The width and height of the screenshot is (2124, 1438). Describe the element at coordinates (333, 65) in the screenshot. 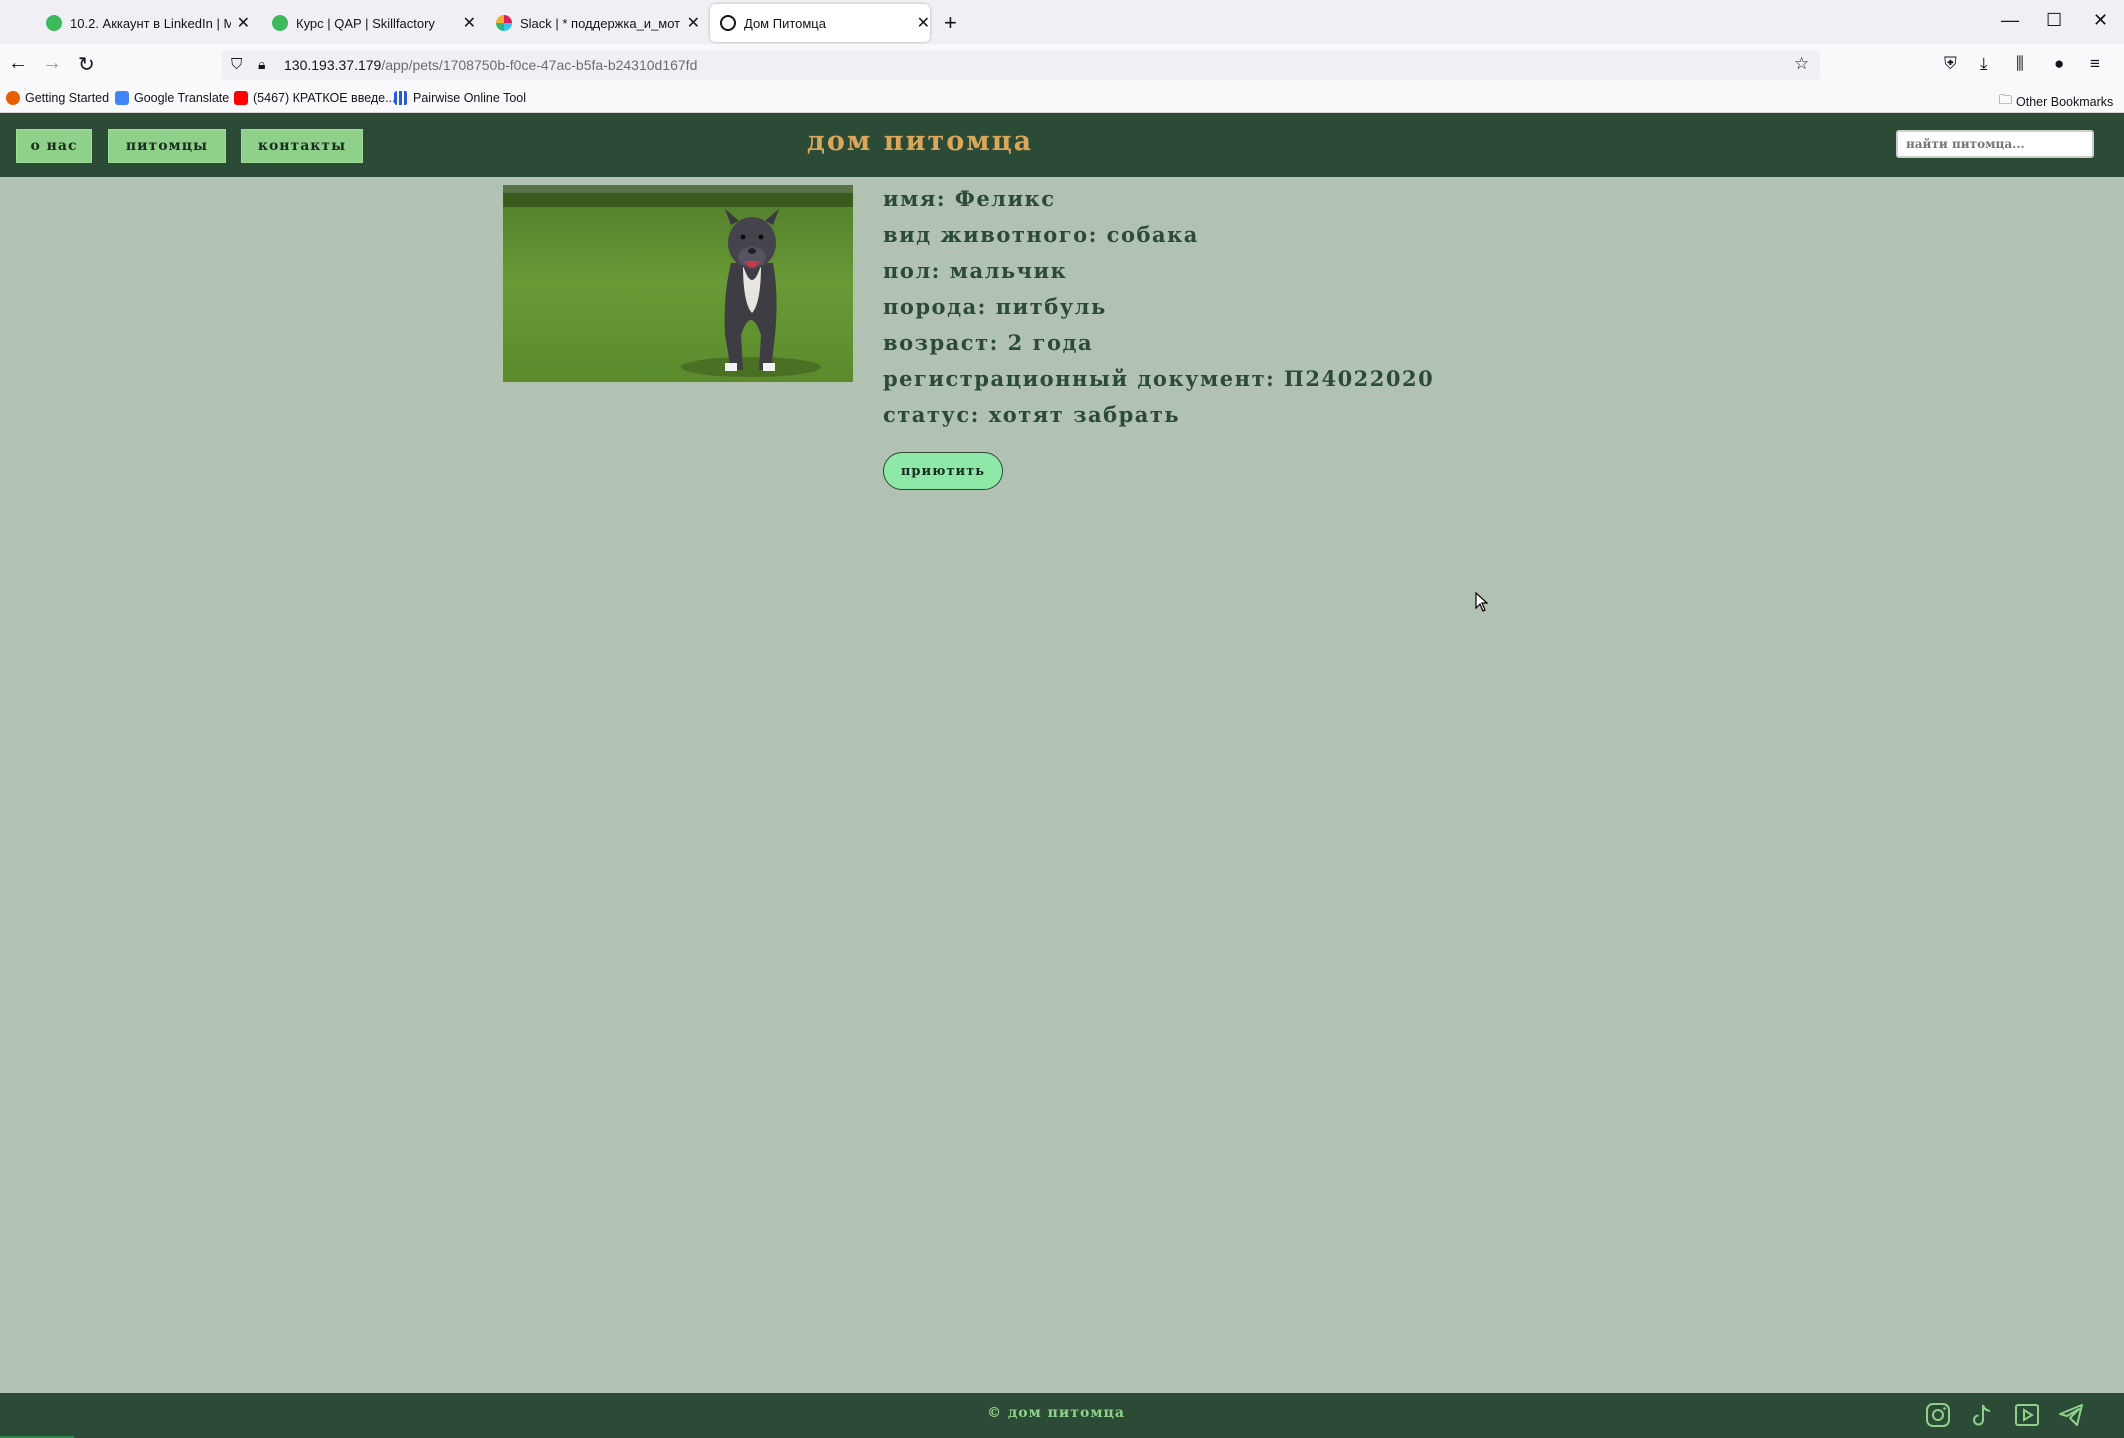

I see `url-host: 130.193.37.179` at that location.